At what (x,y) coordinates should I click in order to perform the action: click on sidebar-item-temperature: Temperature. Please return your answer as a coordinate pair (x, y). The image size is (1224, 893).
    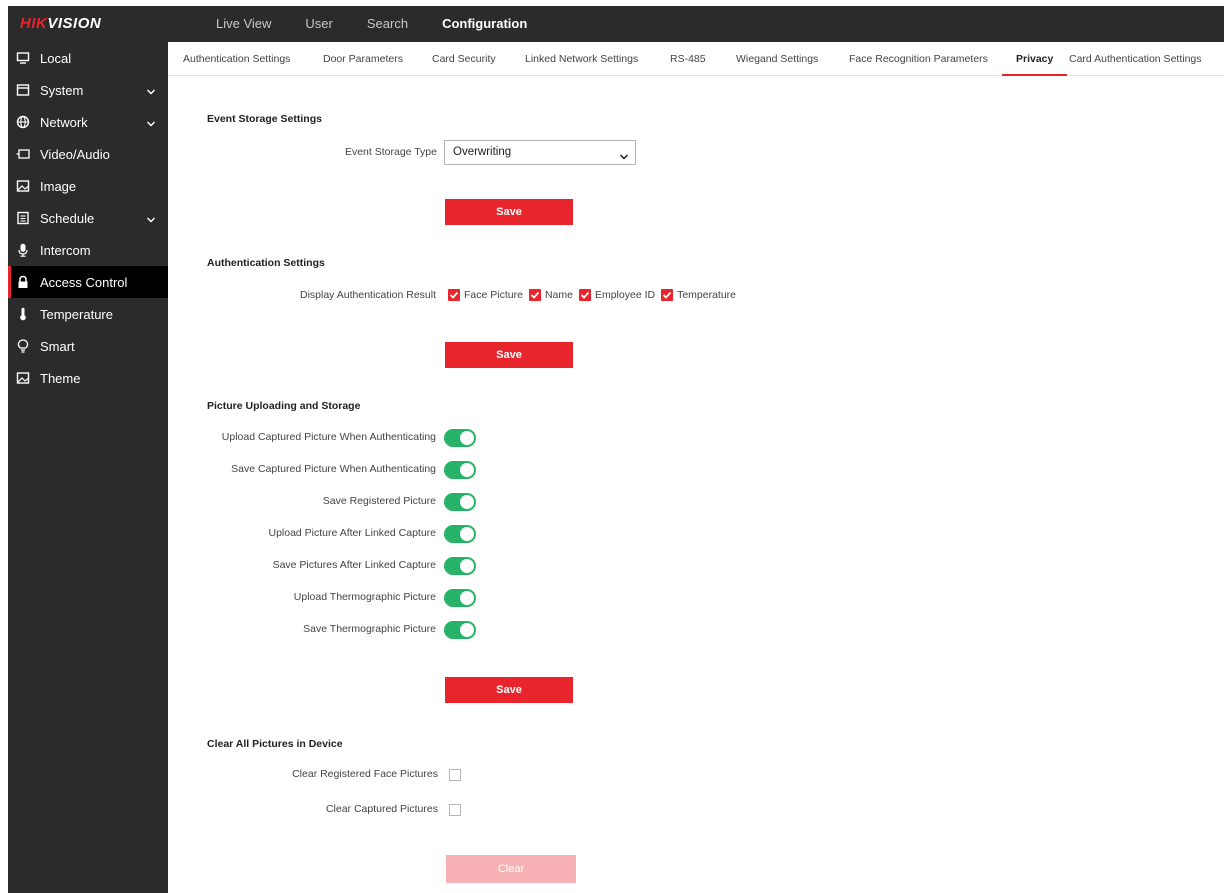
    Looking at the image, I should click on (88, 314).